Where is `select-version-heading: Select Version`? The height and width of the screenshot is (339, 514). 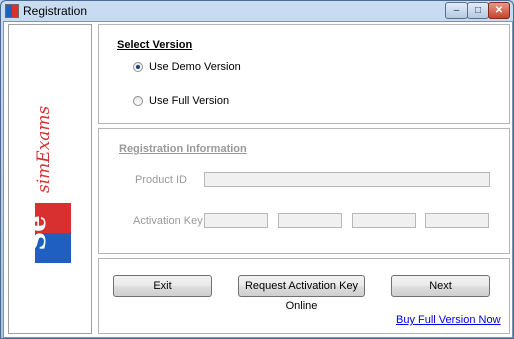
select-version-heading: Select Version is located at coordinates (155, 45).